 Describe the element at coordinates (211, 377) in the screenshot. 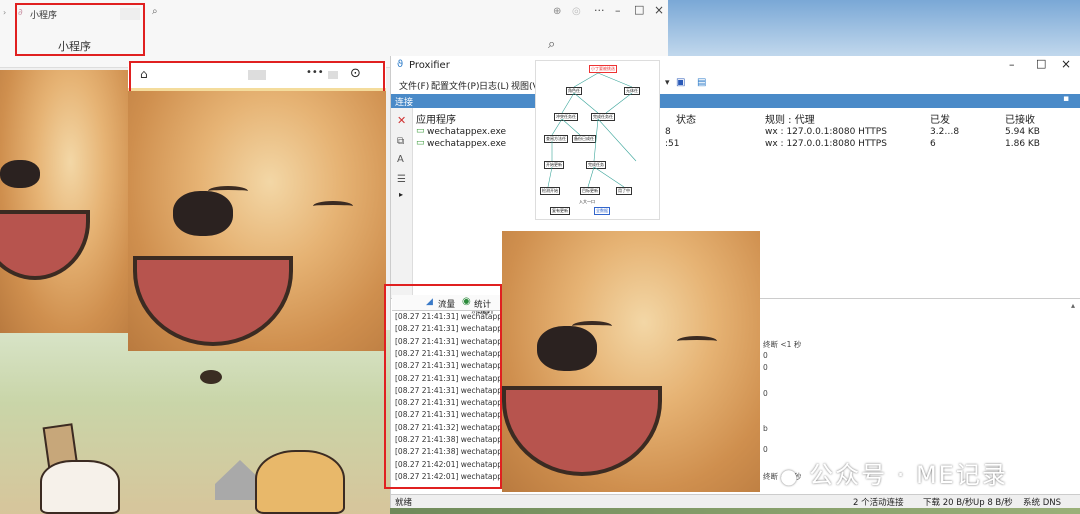

I see `butterfly-icon` at that location.